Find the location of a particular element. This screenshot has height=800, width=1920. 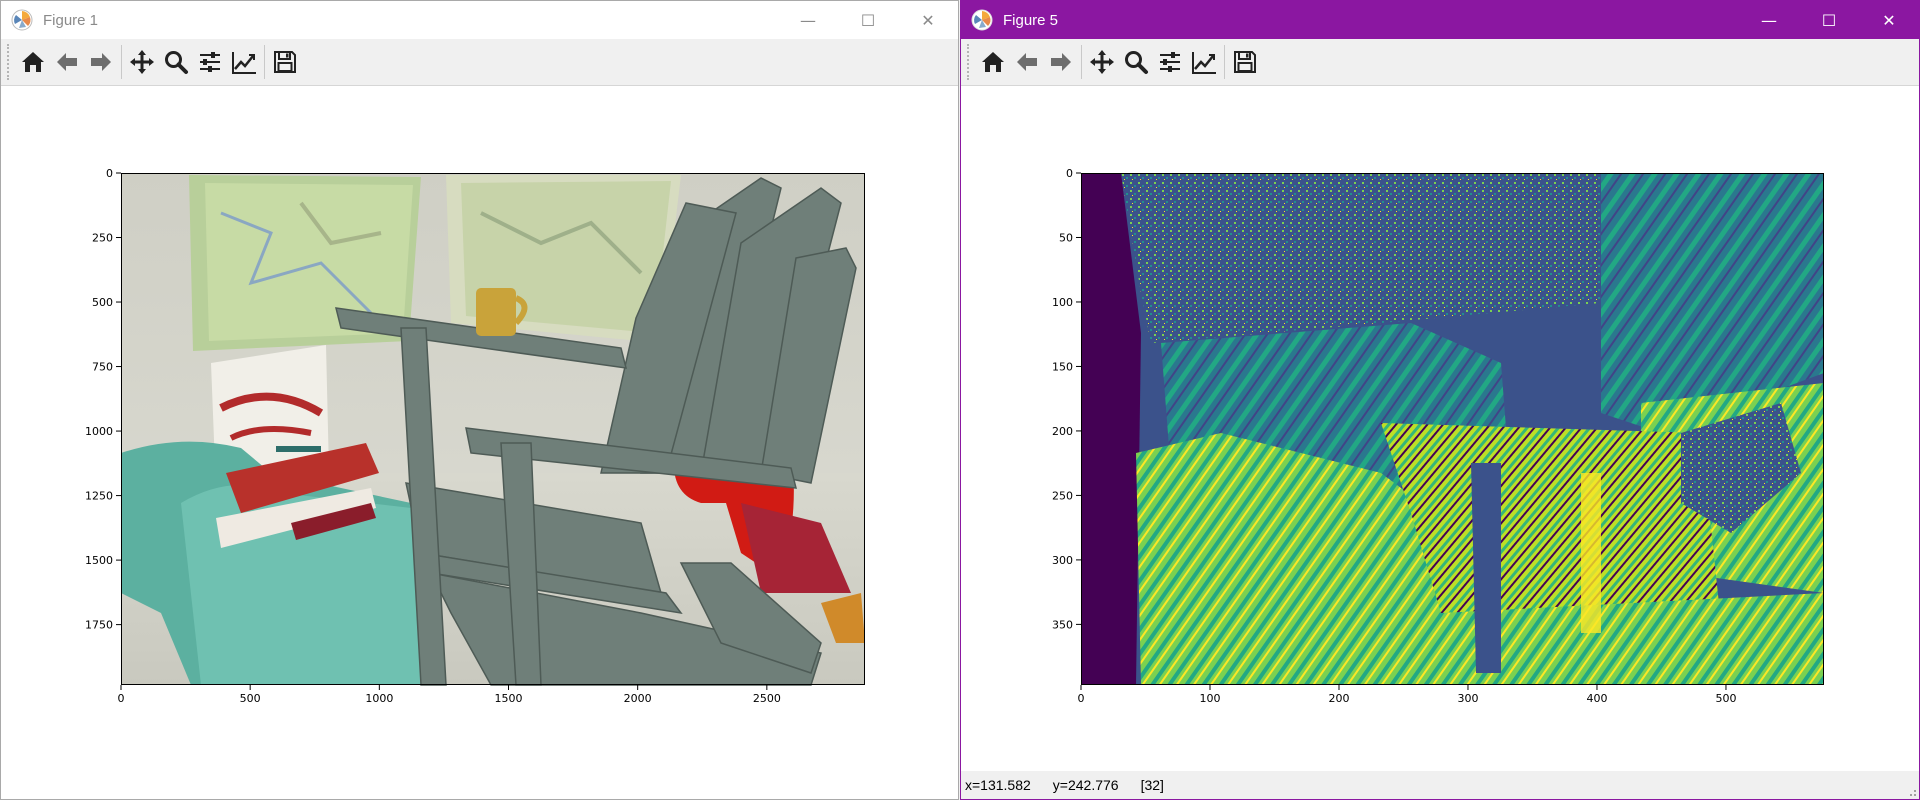

y-tick-label: 100 is located at coordinates (1062, 302).